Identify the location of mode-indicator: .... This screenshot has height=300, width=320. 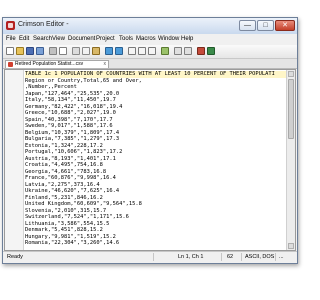
(281, 257).